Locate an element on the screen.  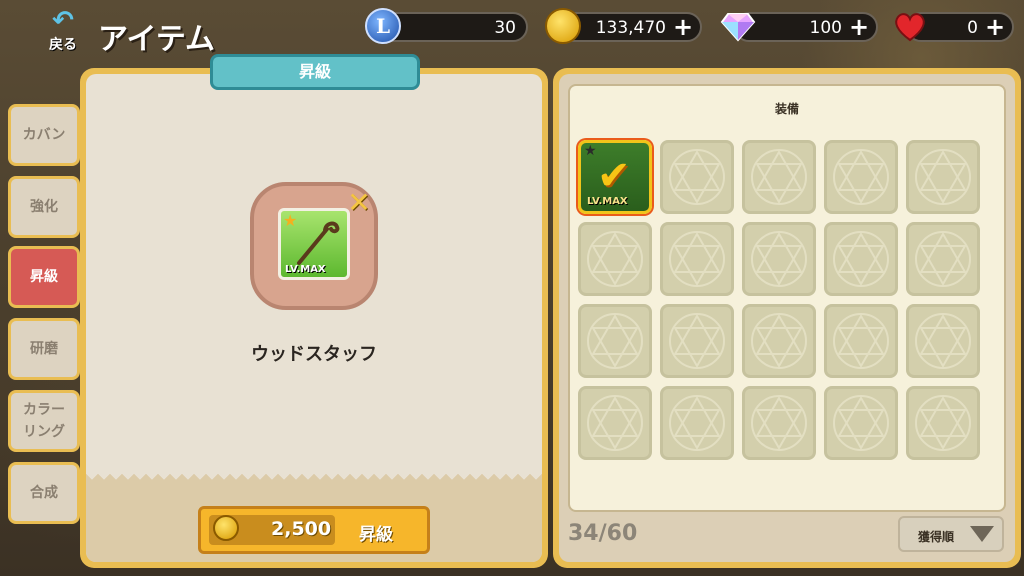
upgrade-cost: 2,500 is located at coordinates (301, 529).